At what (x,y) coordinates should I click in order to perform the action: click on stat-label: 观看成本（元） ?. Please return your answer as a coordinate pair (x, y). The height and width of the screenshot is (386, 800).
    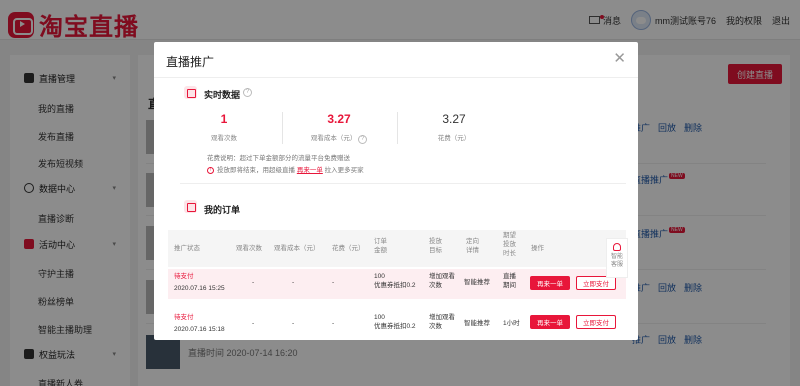
    Looking at the image, I should click on (339, 138).